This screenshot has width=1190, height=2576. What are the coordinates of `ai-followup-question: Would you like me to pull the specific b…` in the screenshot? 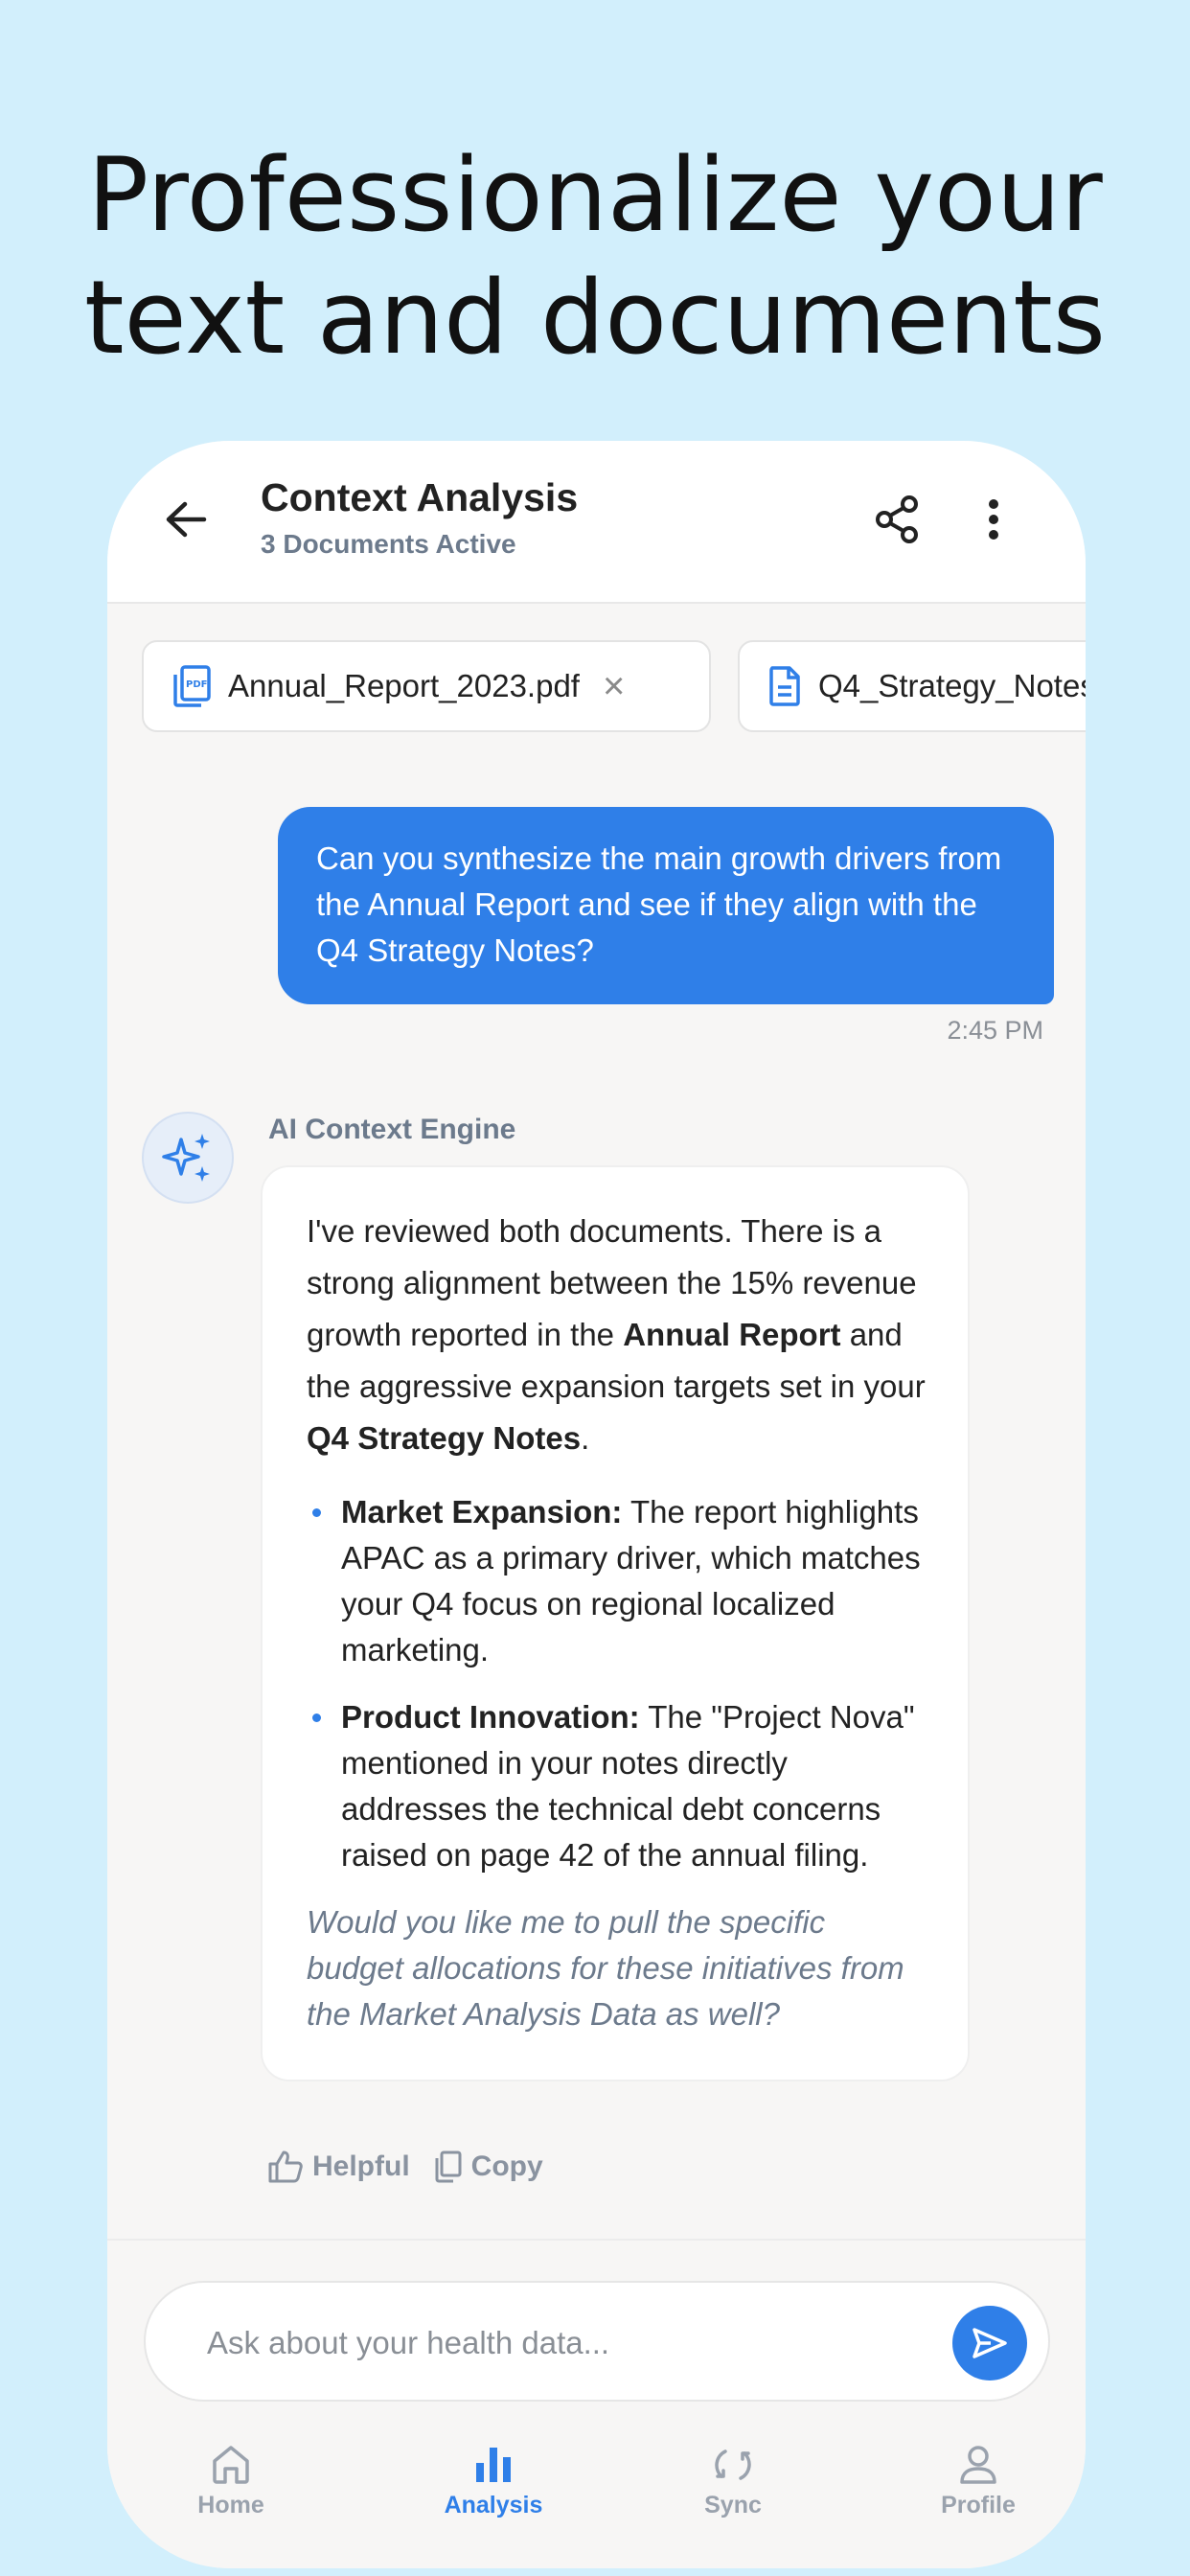 It's located at (606, 1968).